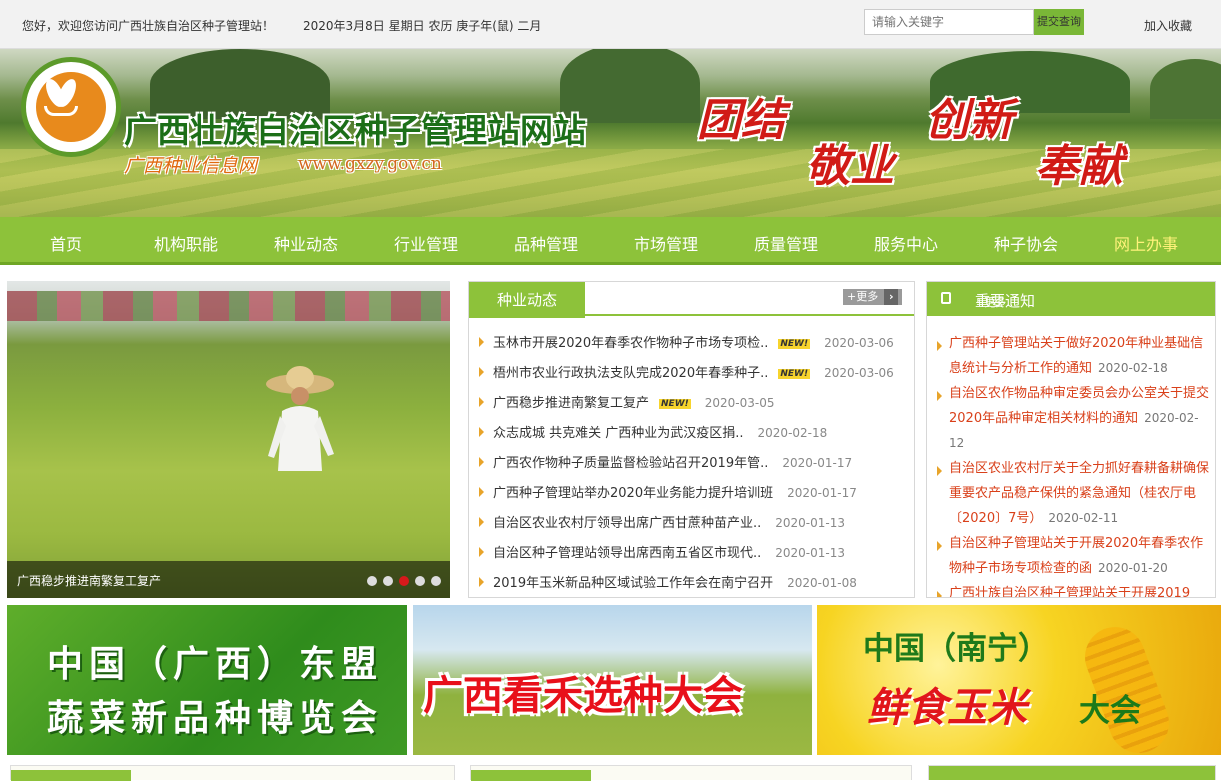  Describe the element at coordinates (947, 707) in the screenshot. I see `promo3-line2: 鲜食玉米` at that location.